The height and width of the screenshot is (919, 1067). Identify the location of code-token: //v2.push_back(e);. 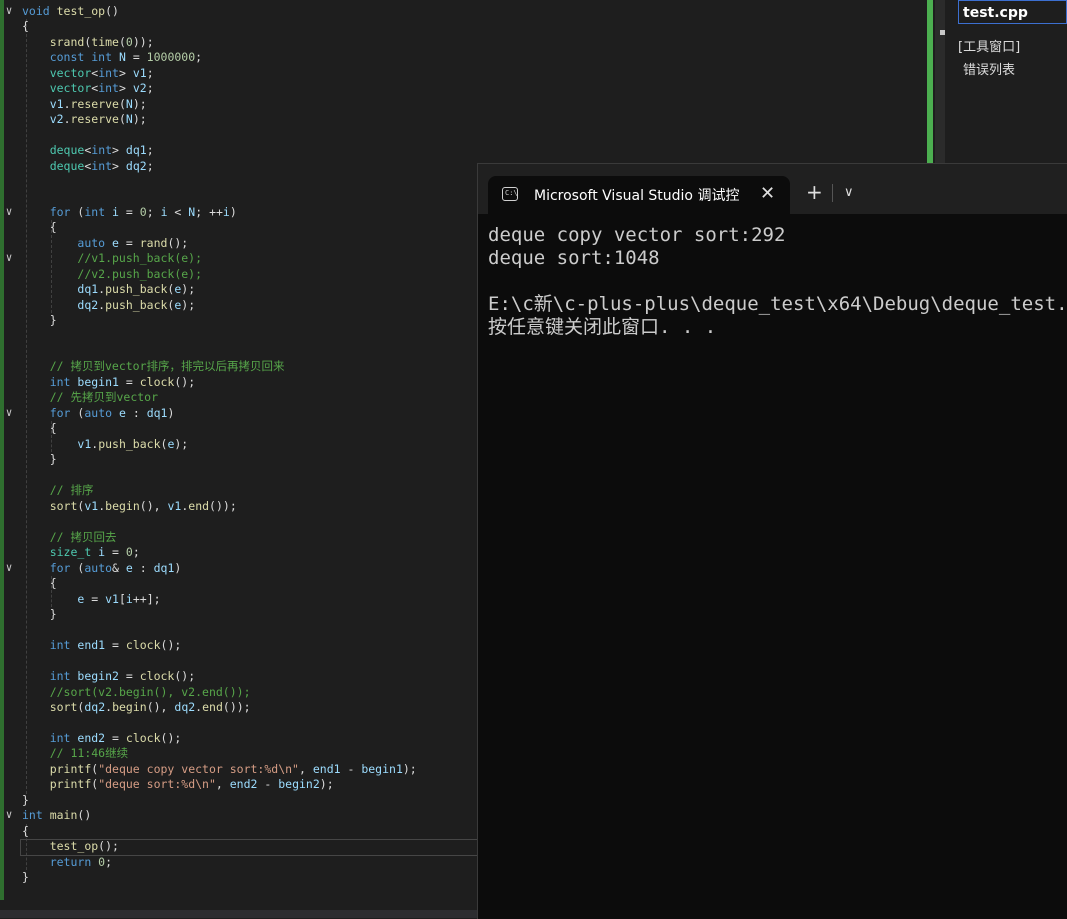
(140, 274).